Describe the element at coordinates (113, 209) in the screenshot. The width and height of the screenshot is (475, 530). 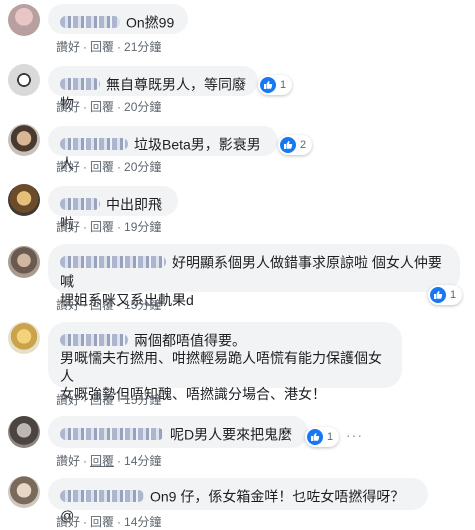
I see `comment-bubble: 中出即飛啦` at that location.